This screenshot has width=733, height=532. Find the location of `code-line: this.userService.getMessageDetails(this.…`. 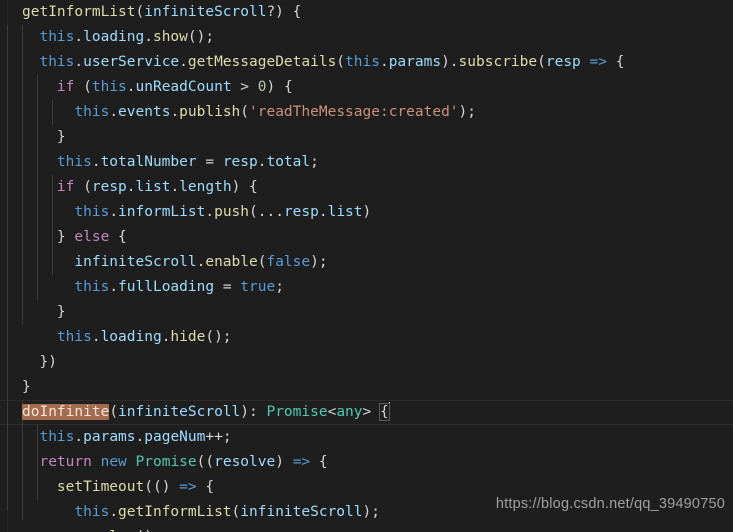

code-line: this.userService.getMessageDetails(this.… is located at coordinates (366, 62).